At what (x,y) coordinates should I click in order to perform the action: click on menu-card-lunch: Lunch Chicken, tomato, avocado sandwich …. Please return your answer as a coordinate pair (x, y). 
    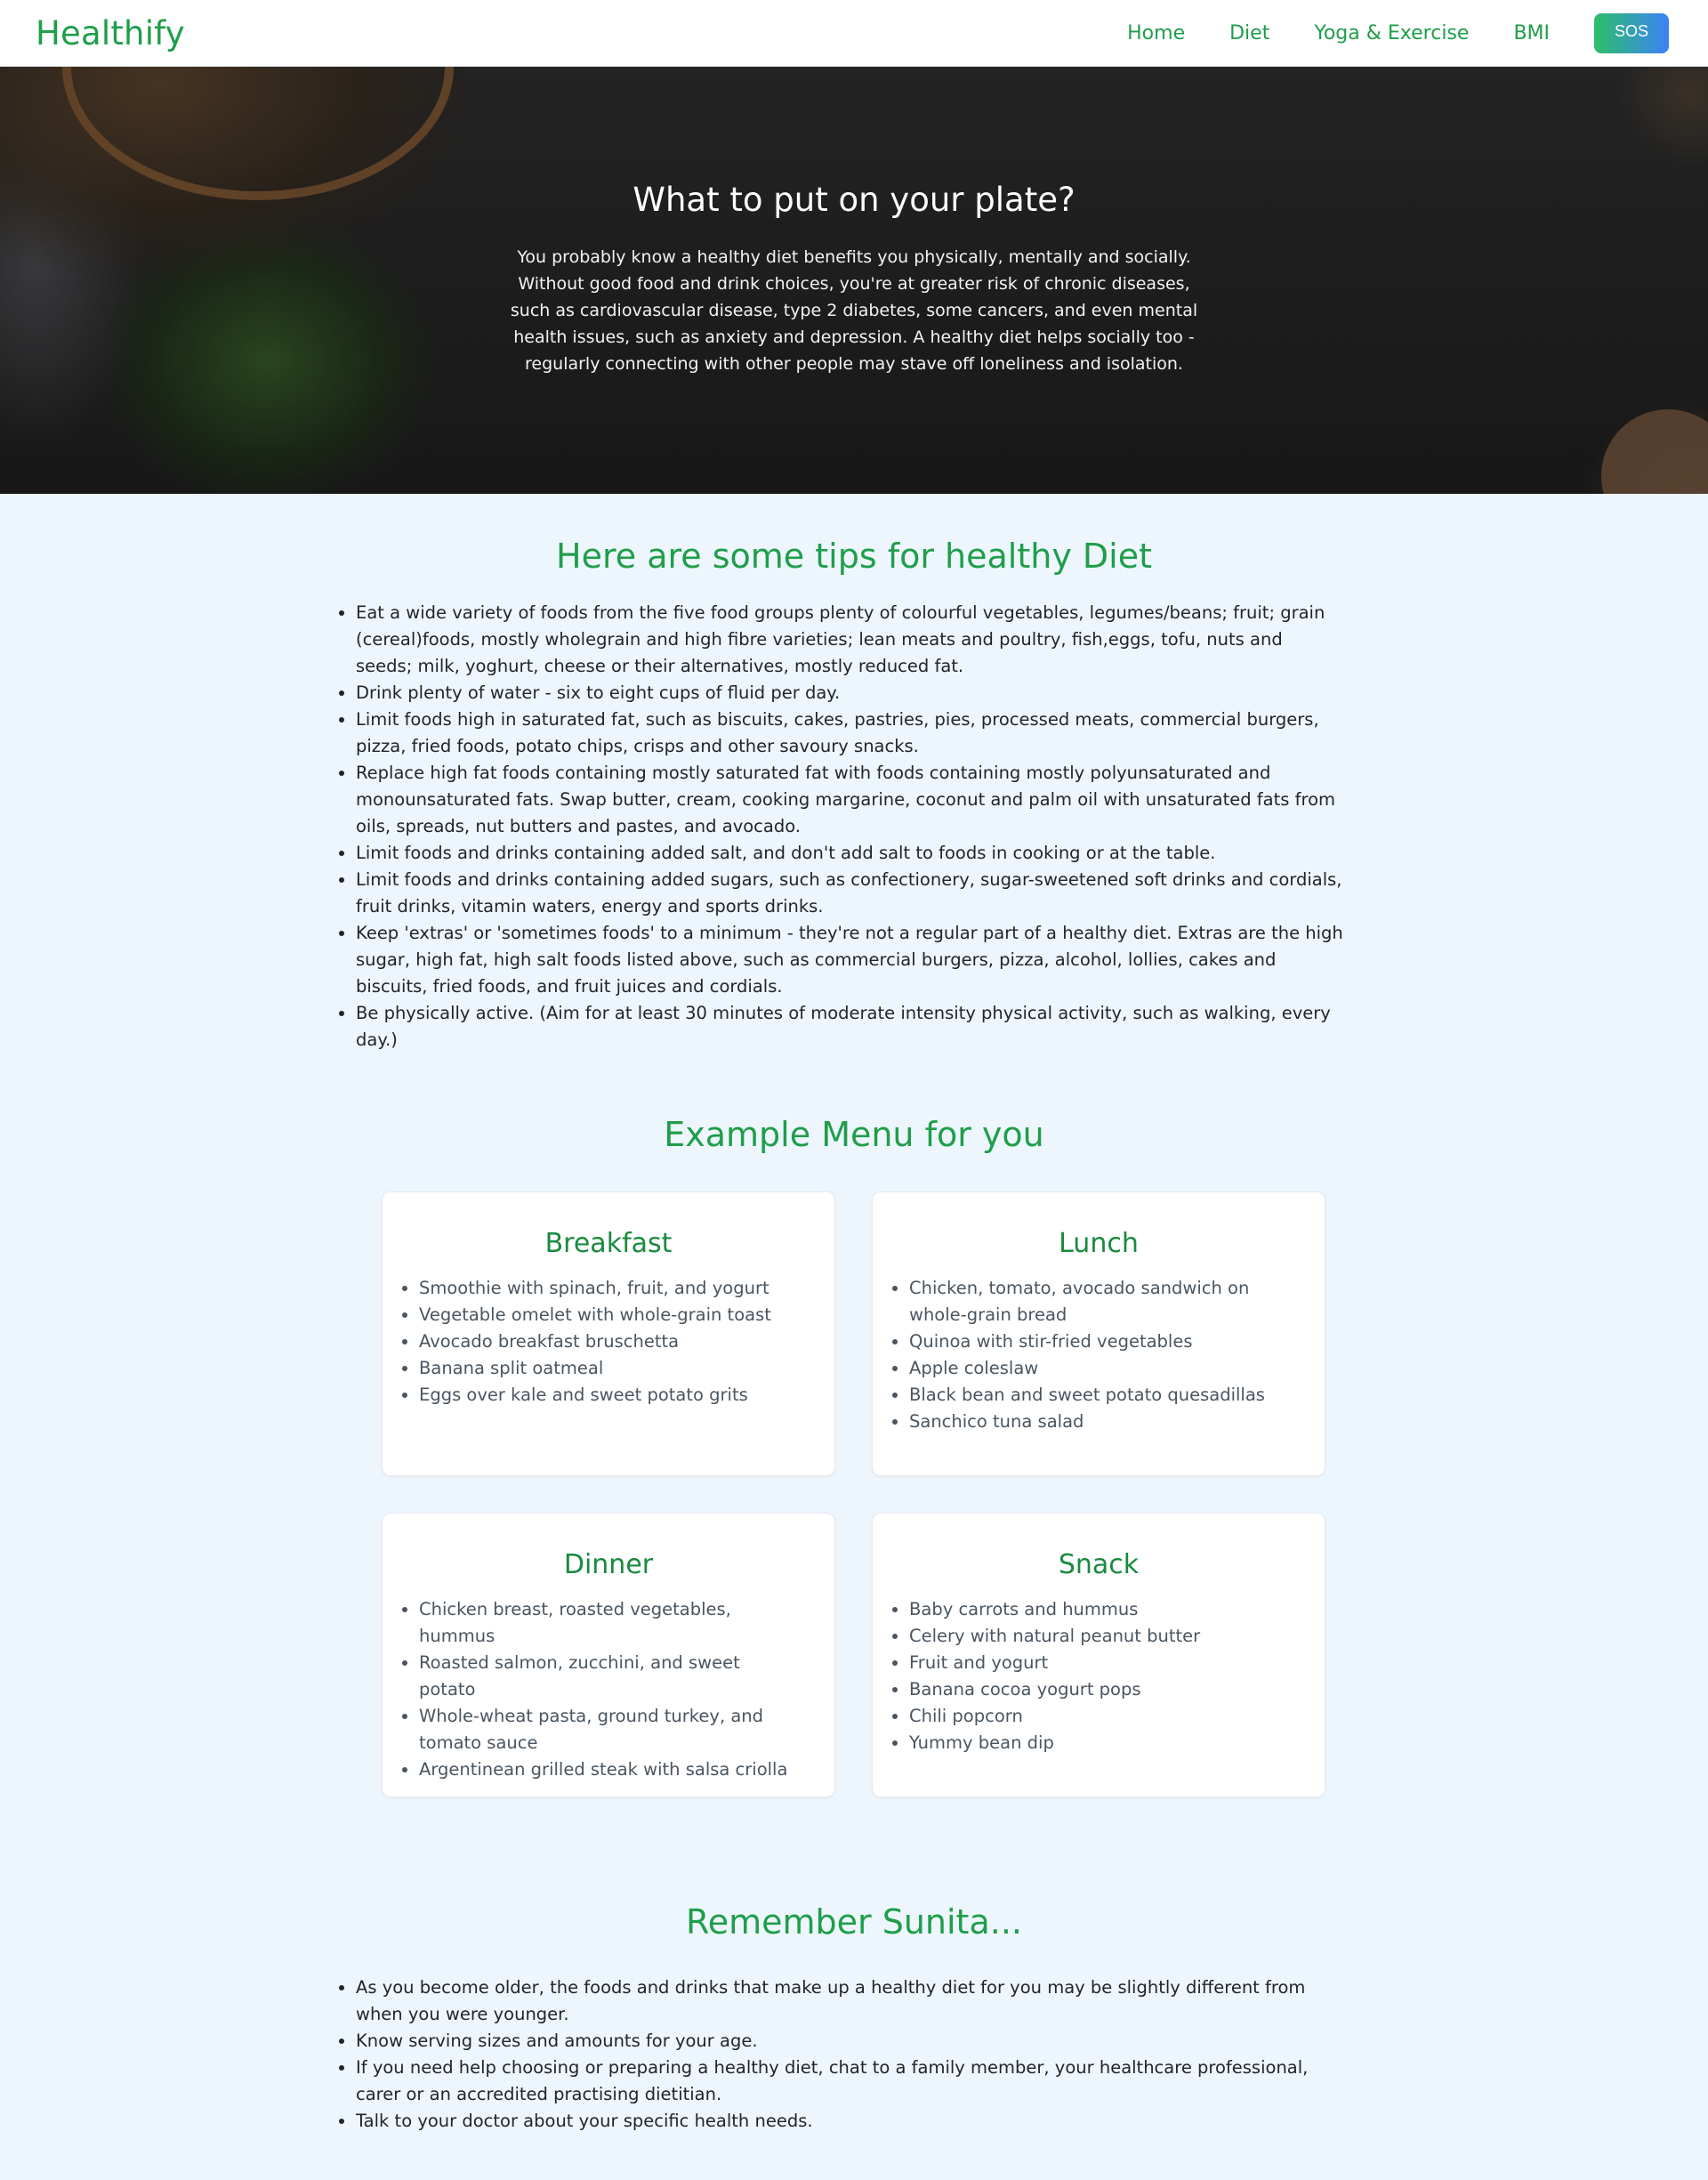
    Looking at the image, I should click on (1098, 1333).